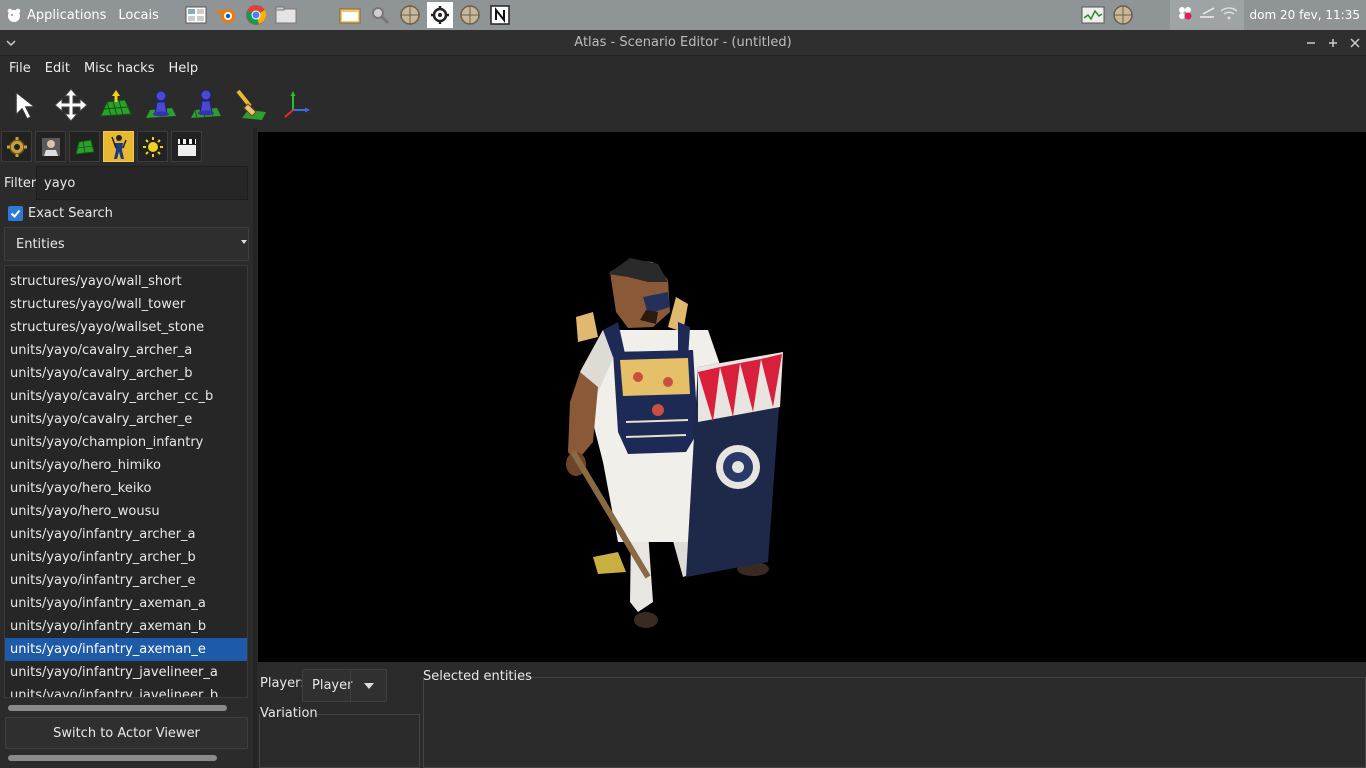 This screenshot has height=768, width=1366. What do you see at coordinates (894, 722) in the screenshot?
I see `selected-entities-group` at bounding box center [894, 722].